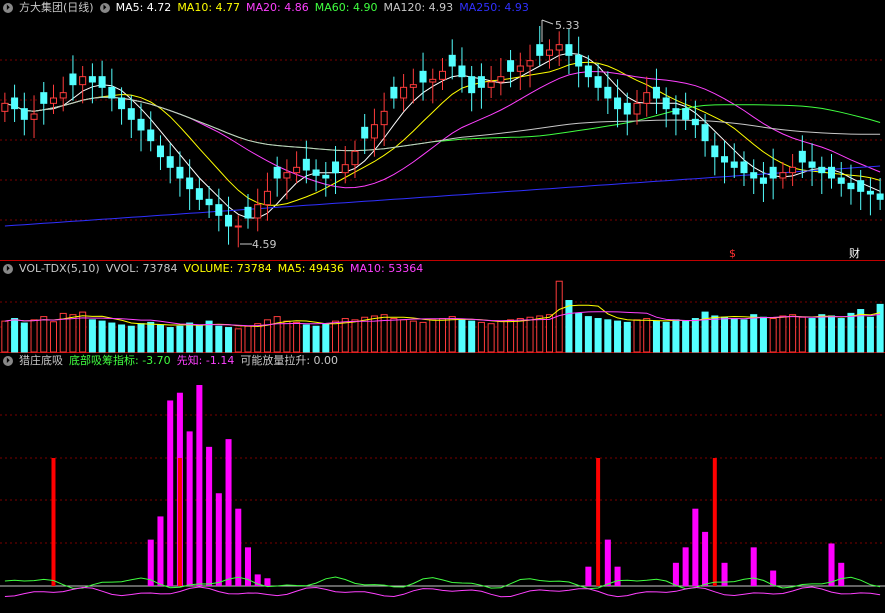 This screenshot has height=613, width=885. Describe the element at coordinates (311, 268) in the screenshot. I see `legend-vol-ma5: MA5: 49436` at that location.